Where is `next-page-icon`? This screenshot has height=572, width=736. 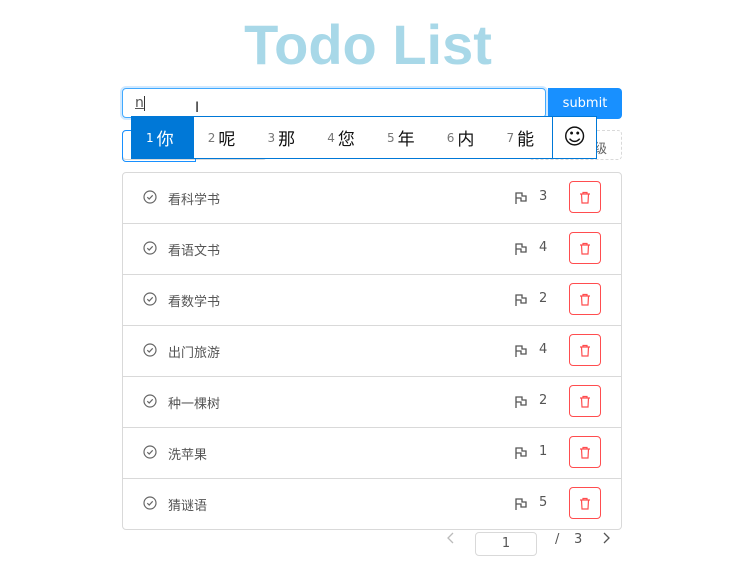 next-page-icon is located at coordinates (606, 540).